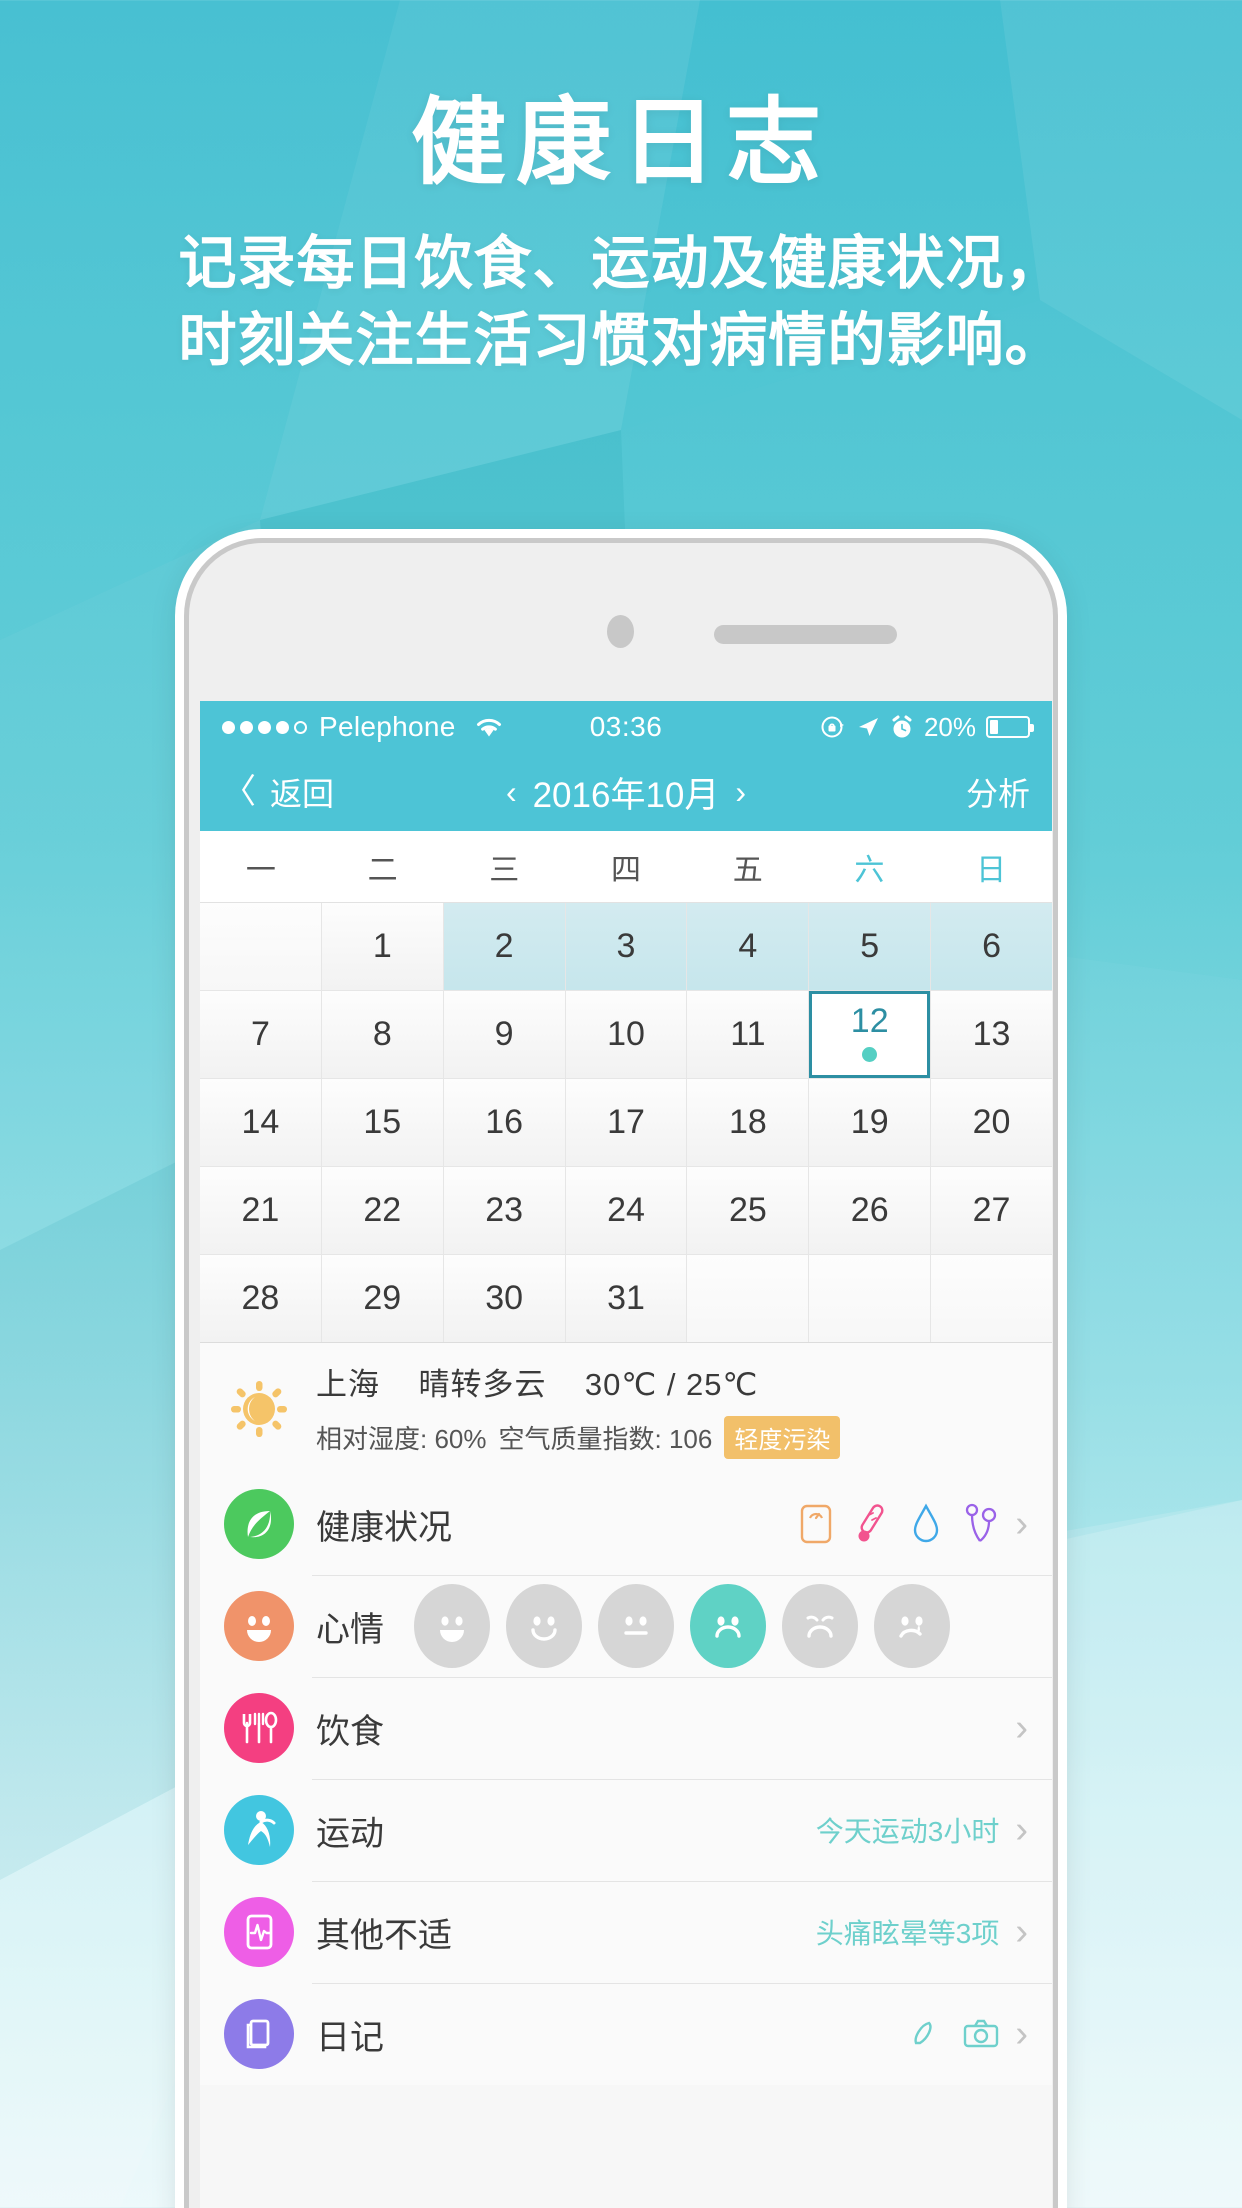 Image resolution: width=1242 pixels, height=2208 pixels. I want to click on calendar-day-cell: 4, so click(748, 946).